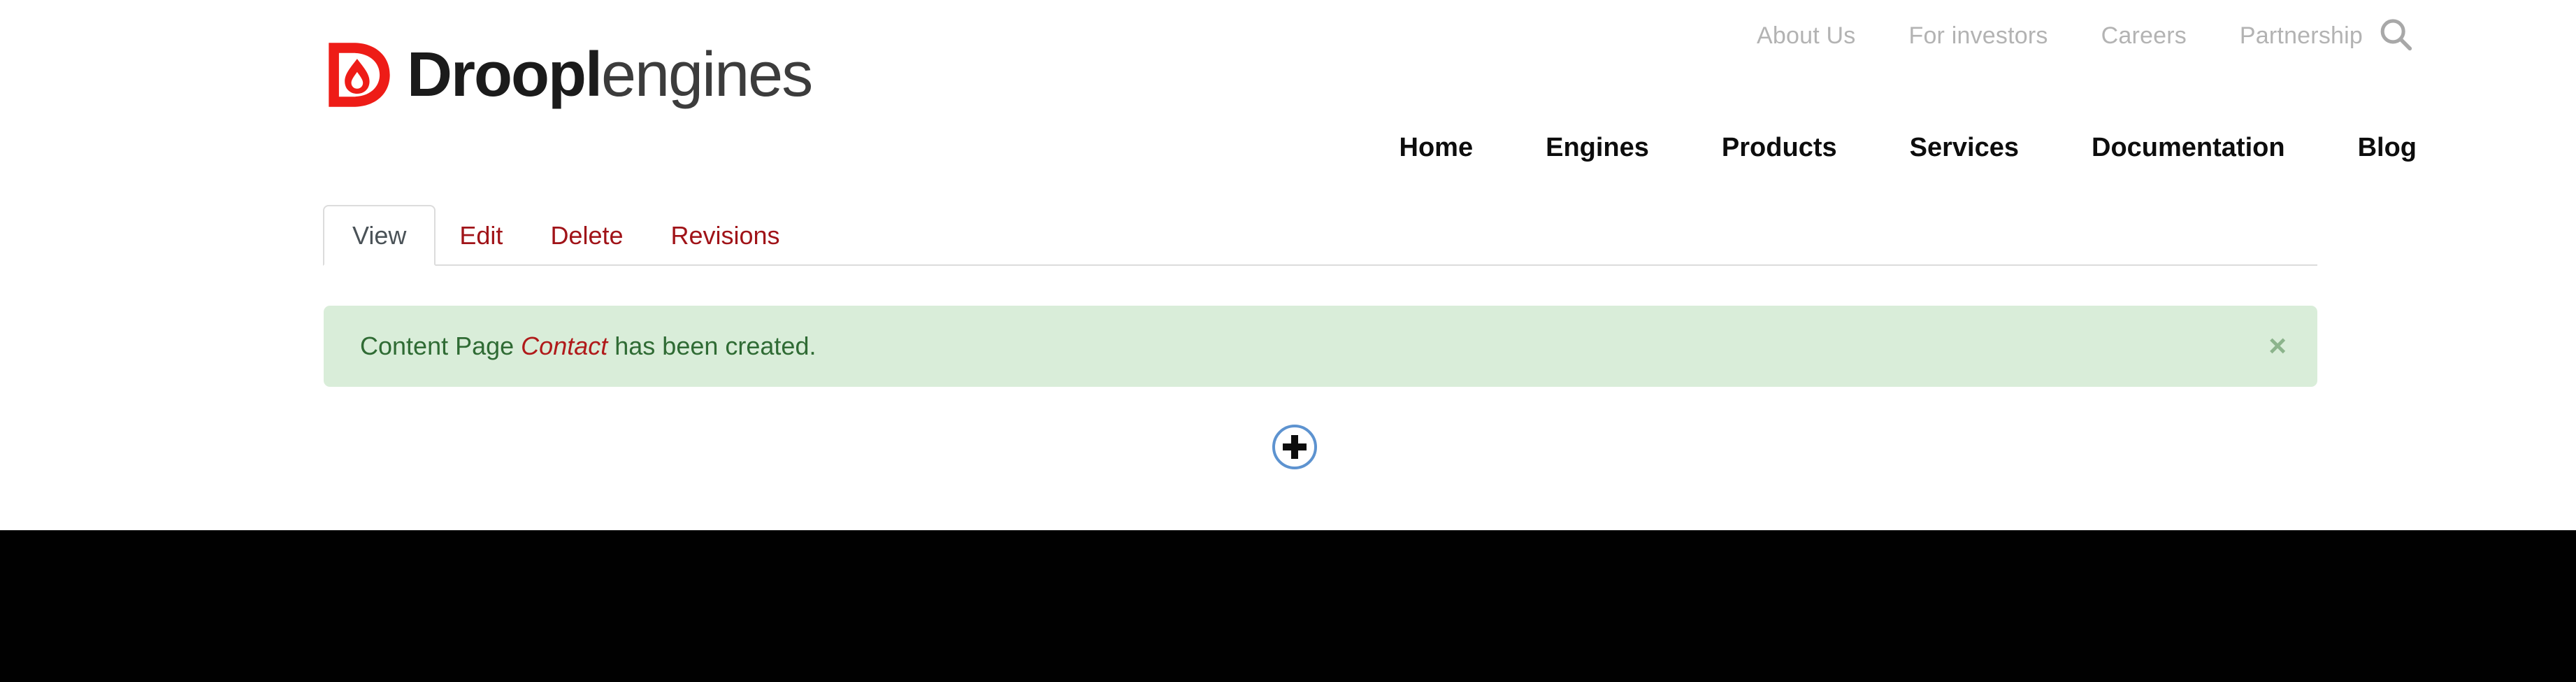 This screenshot has height=682, width=2576. Describe the element at coordinates (1806, 36) in the screenshot. I see `utility-link-about-us: About Us` at that location.